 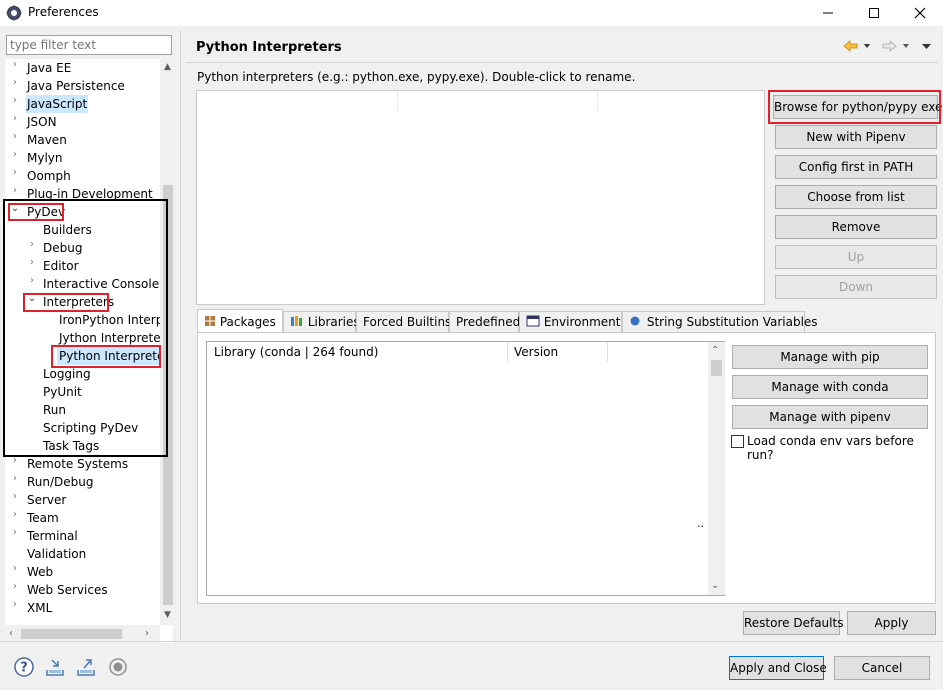 What do you see at coordinates (536, 352) in the screenshot?
I see `column-header-version: Version` at bounding box center [536, 352].